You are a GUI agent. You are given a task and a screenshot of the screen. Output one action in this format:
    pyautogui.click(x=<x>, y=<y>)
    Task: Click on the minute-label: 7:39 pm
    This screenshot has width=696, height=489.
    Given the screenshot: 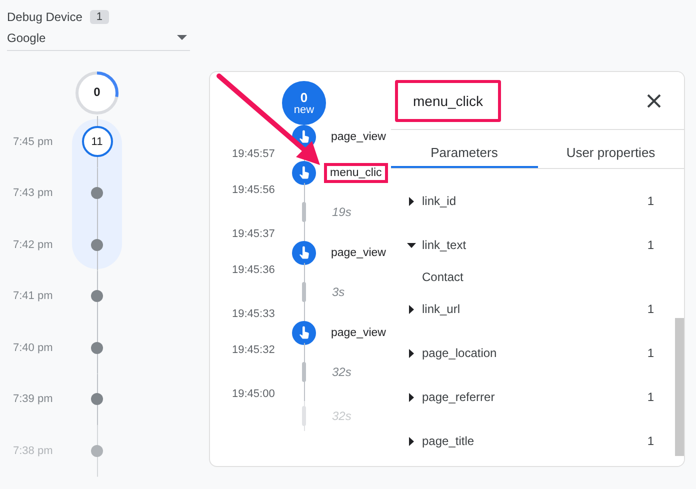 What is the action you would take?
    pyautogui.click(x=33, y=399)
    